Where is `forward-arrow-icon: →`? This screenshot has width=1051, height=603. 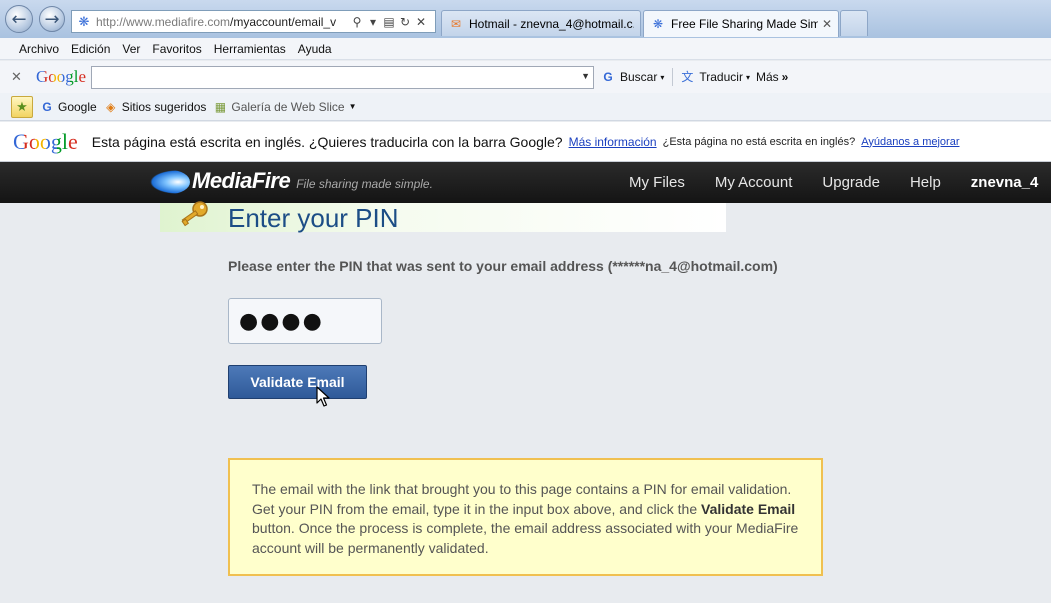
forward-arrow-icon: → is located at coordinates (52, 19).